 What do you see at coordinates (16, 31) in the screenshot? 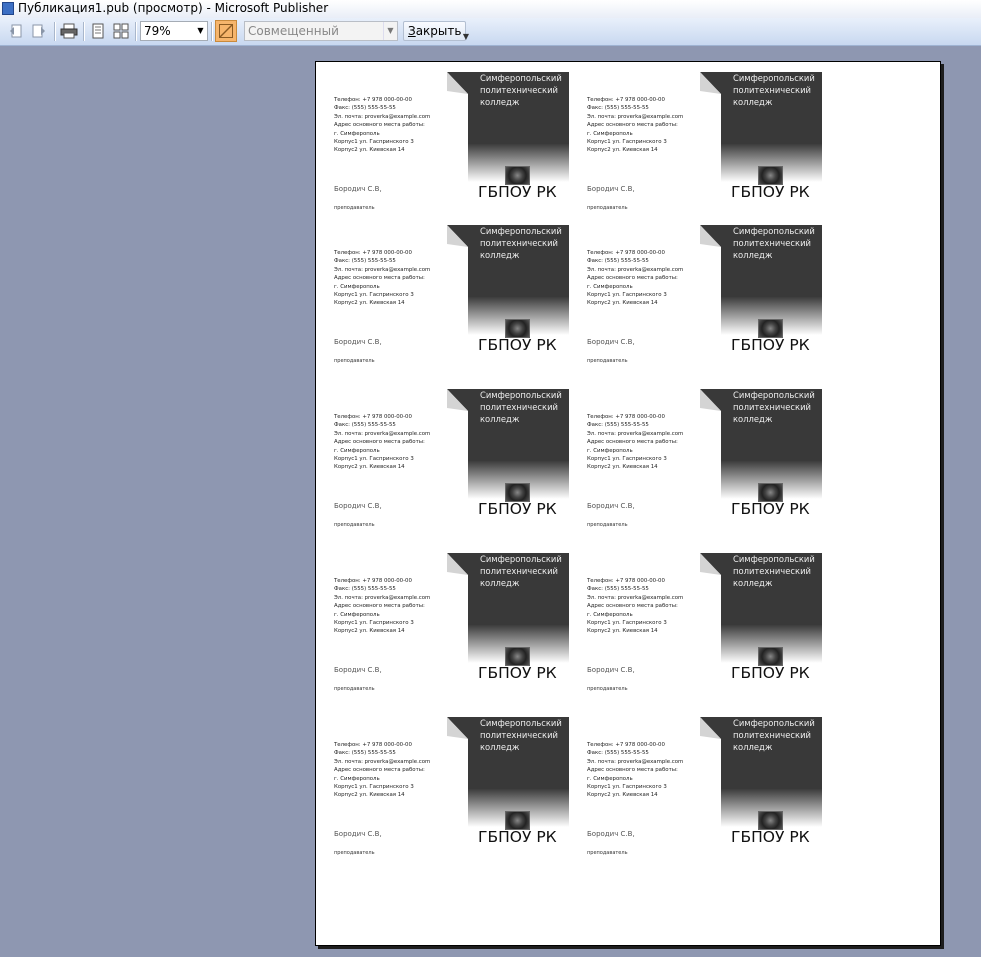
I see `previous-page-icon` at bounding box center [16, 31].